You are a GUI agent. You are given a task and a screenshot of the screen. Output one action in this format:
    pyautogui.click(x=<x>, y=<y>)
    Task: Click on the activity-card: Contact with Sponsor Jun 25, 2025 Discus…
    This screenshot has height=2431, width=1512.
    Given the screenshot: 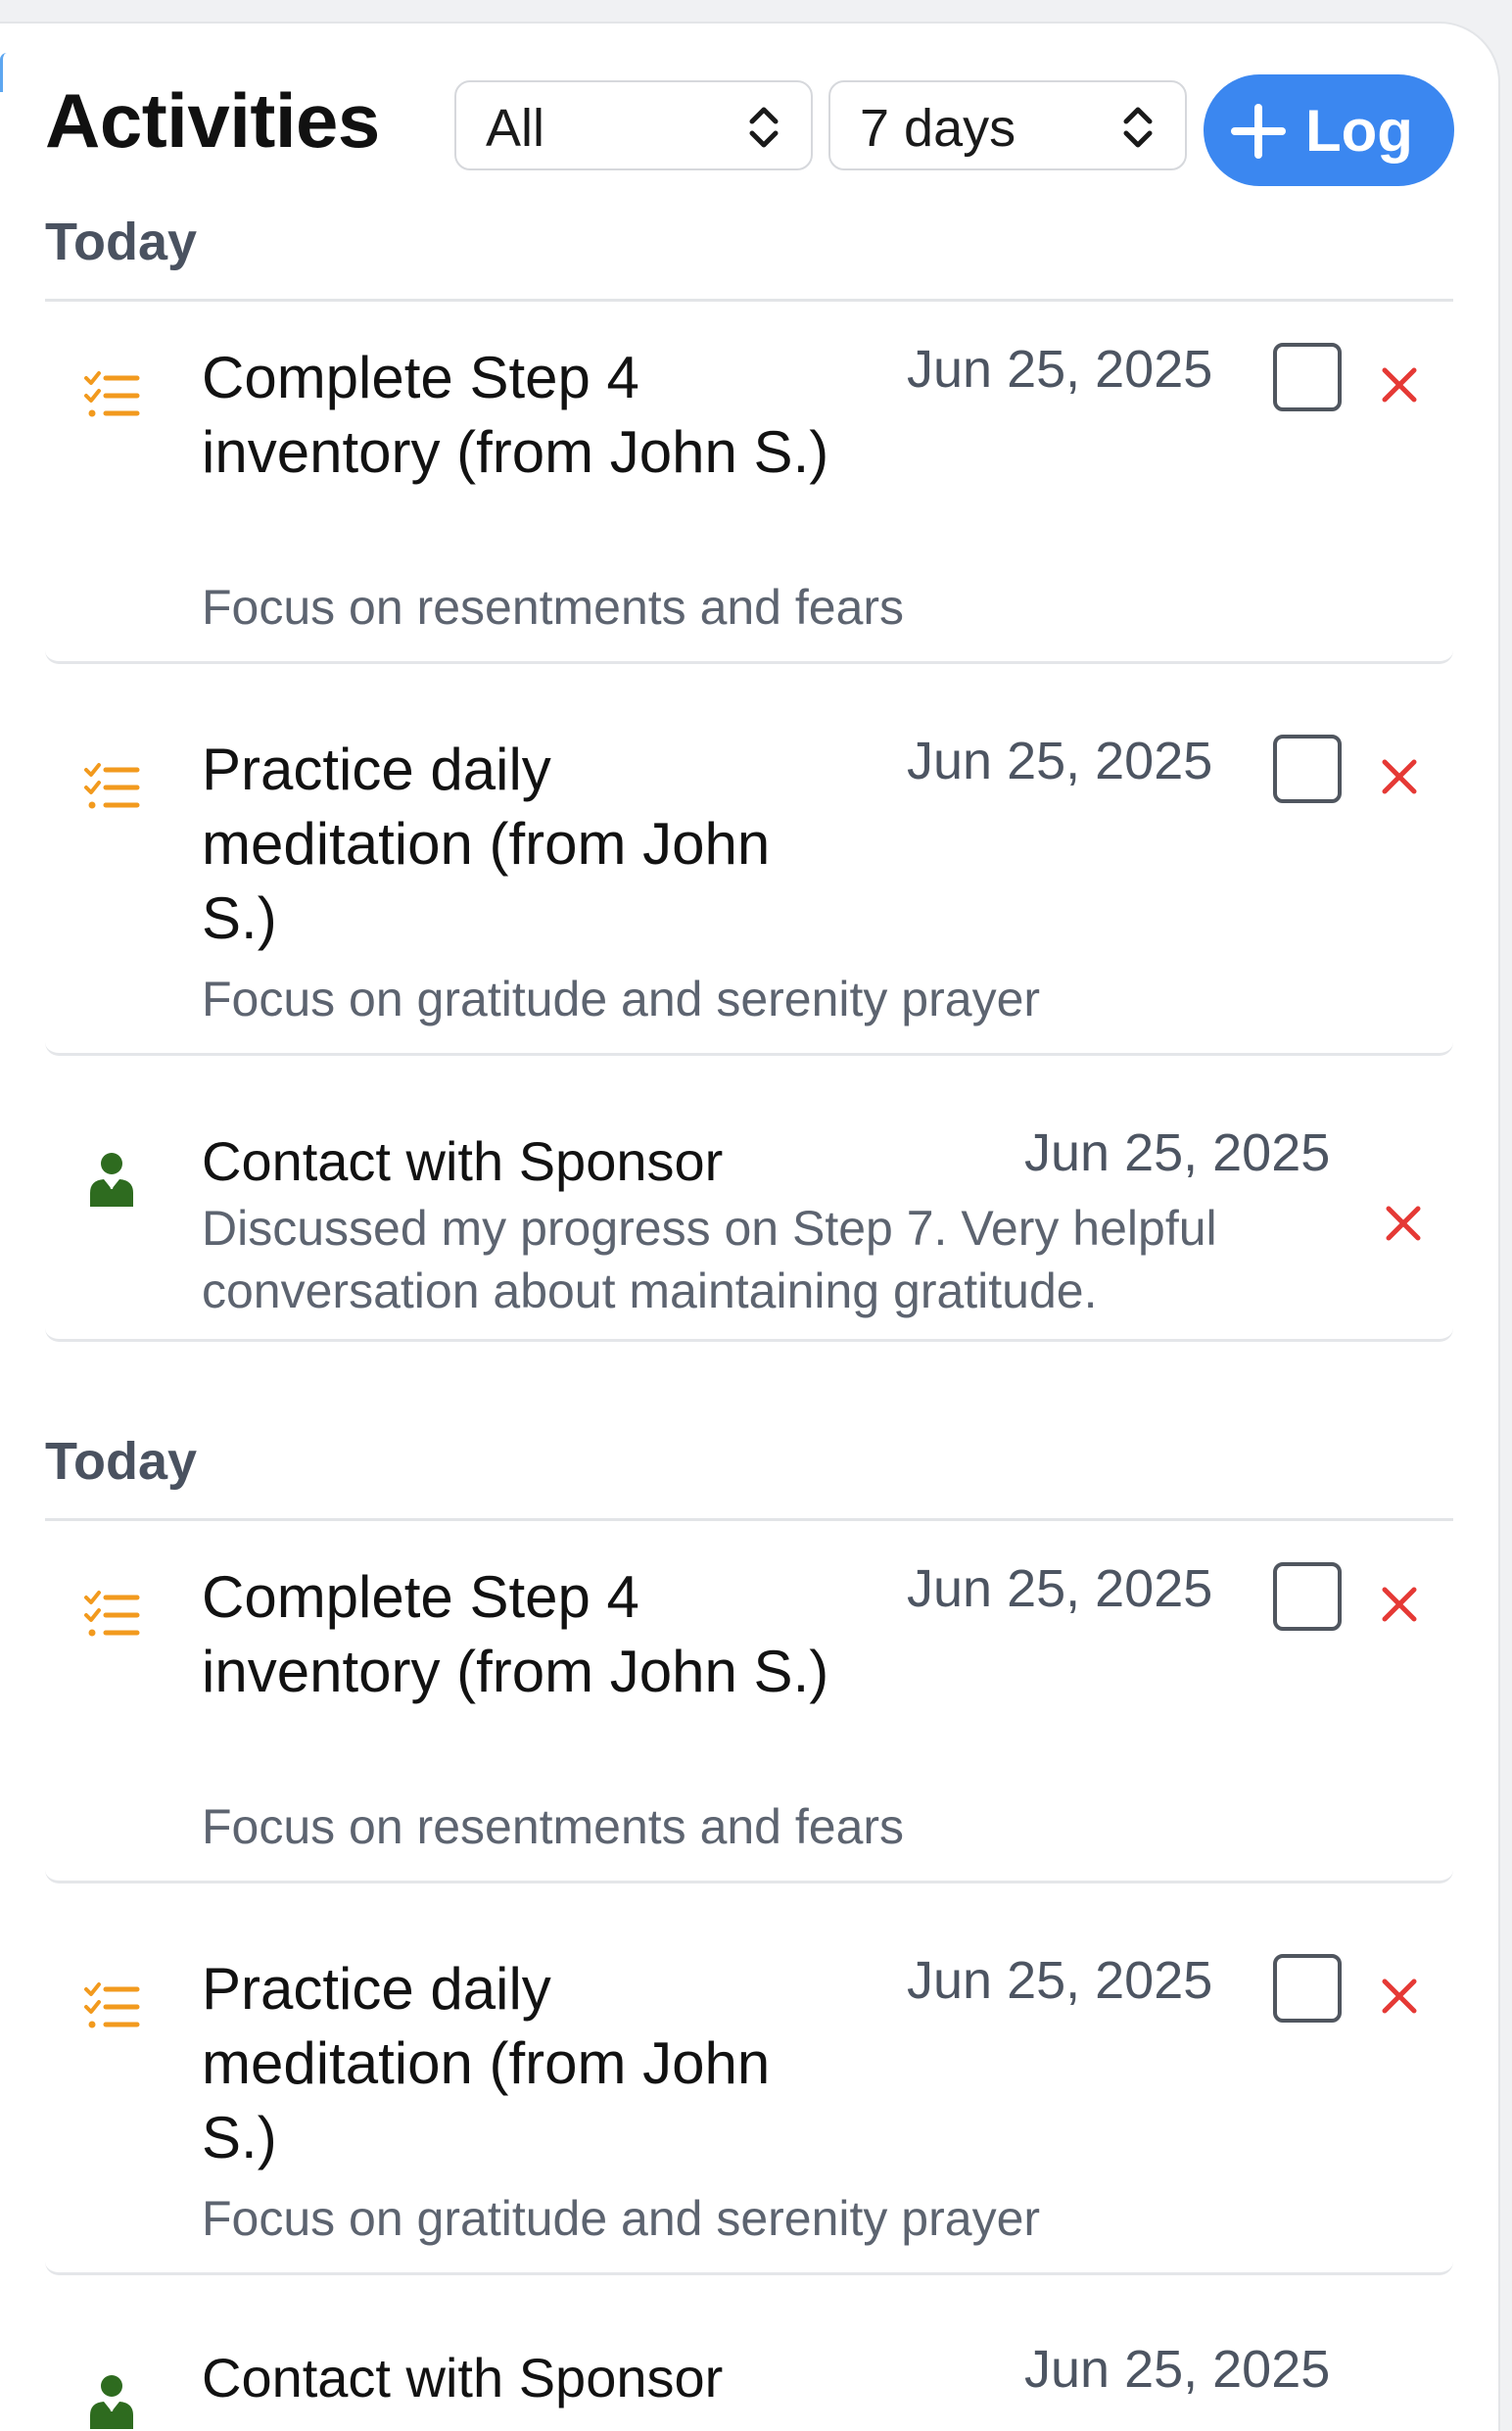 What is the action you would take?
    pyautogui.click(x=749, y=1220)
    